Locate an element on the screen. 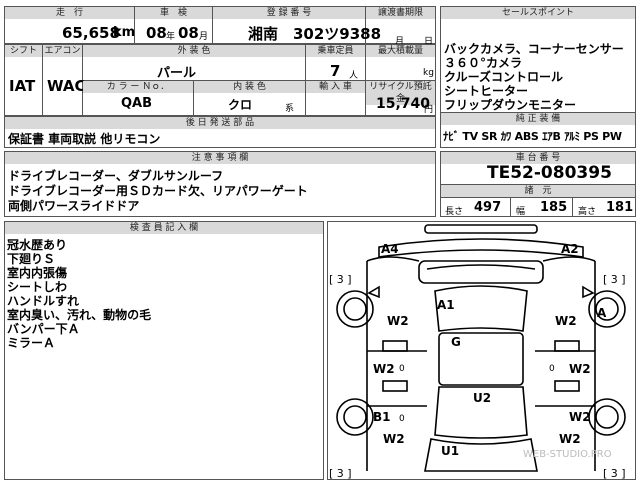 This screenshot has width=640, height=480. mark-a4: A4 is located at coordinates (390, 249).